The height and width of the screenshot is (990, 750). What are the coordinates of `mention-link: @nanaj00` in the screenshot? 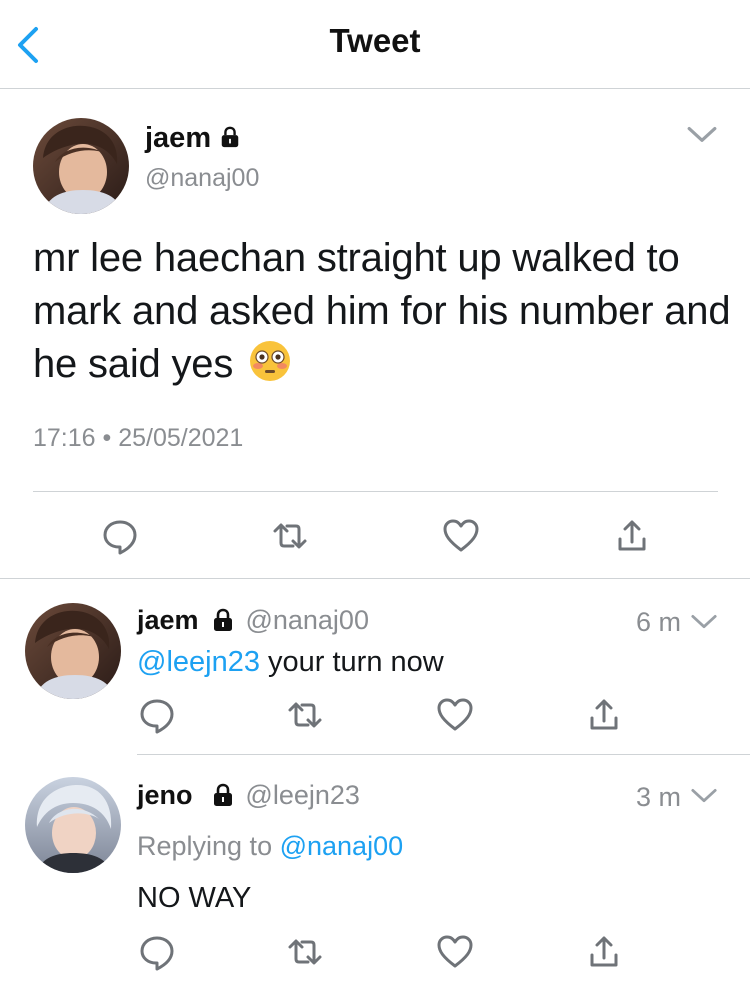 It's located at (342, 846).